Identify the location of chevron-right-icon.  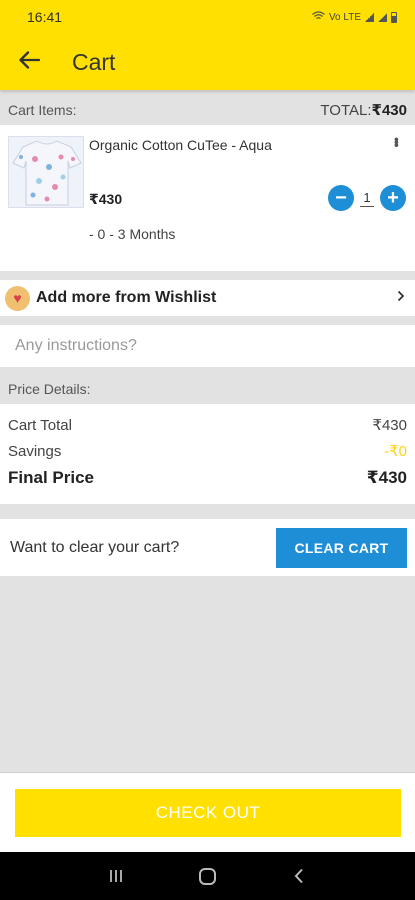
(401, 298).